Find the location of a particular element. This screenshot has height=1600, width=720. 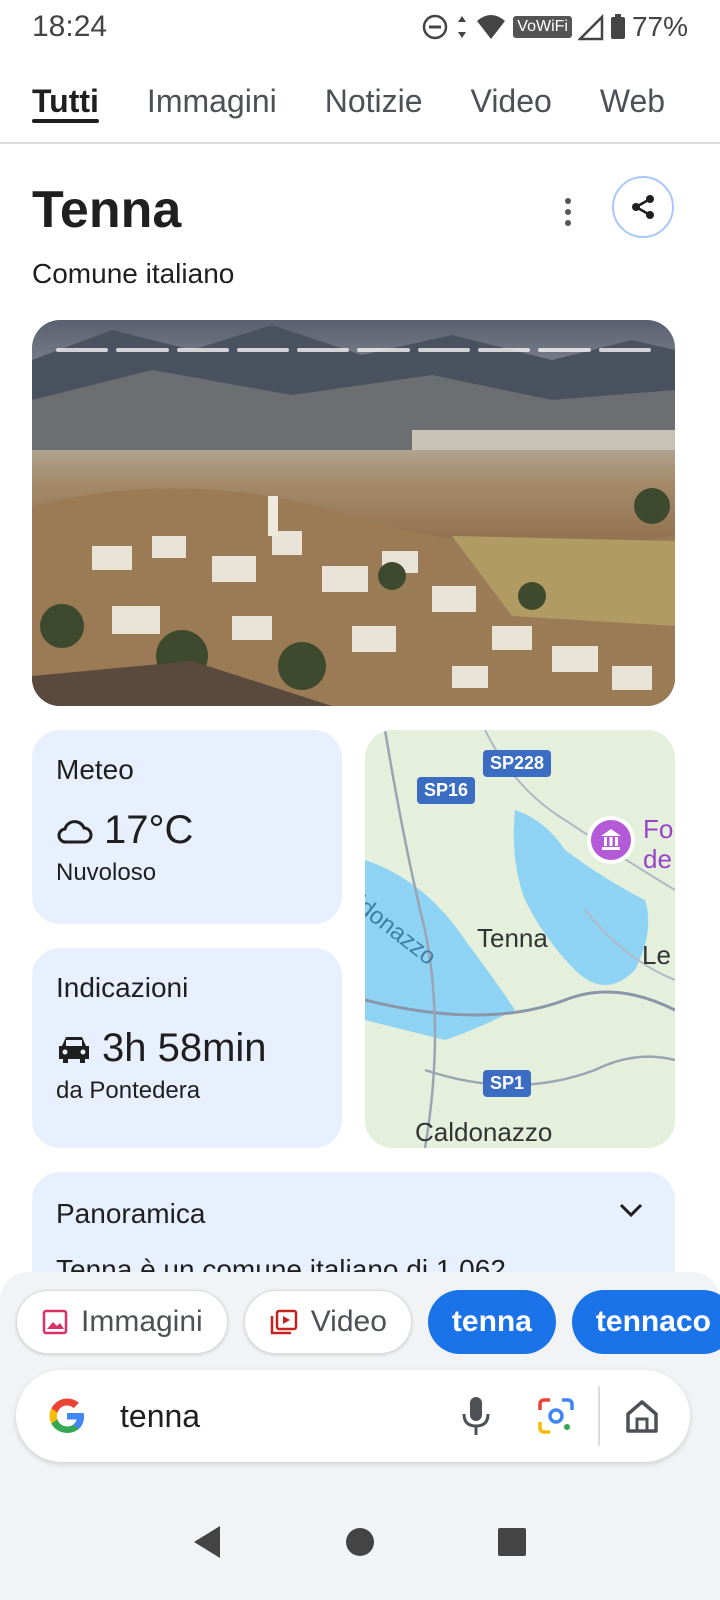

directions-duration: 3h 58min is located at coordinates (184, 1048).